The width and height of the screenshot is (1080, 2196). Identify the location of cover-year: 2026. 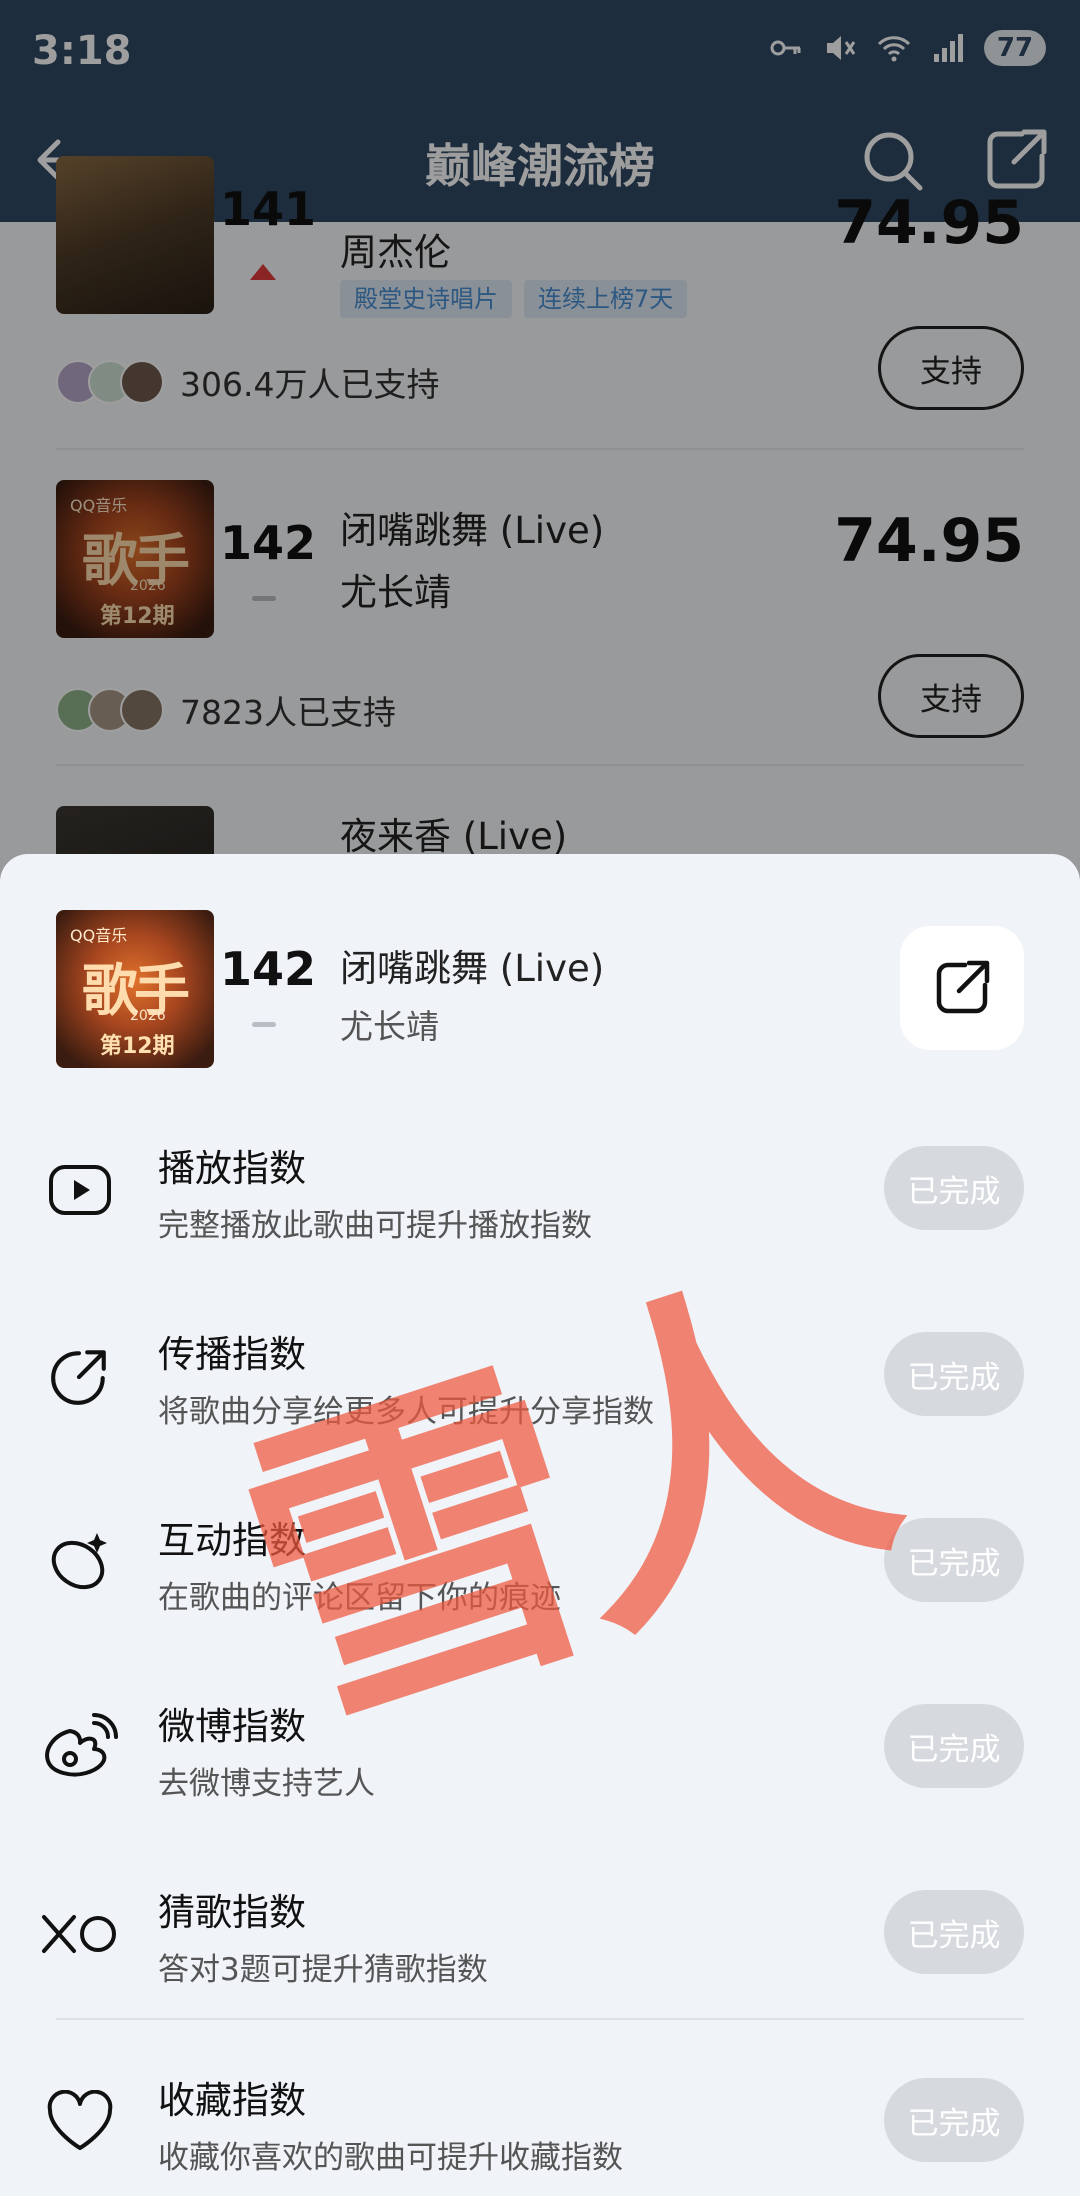
(148, 1016).